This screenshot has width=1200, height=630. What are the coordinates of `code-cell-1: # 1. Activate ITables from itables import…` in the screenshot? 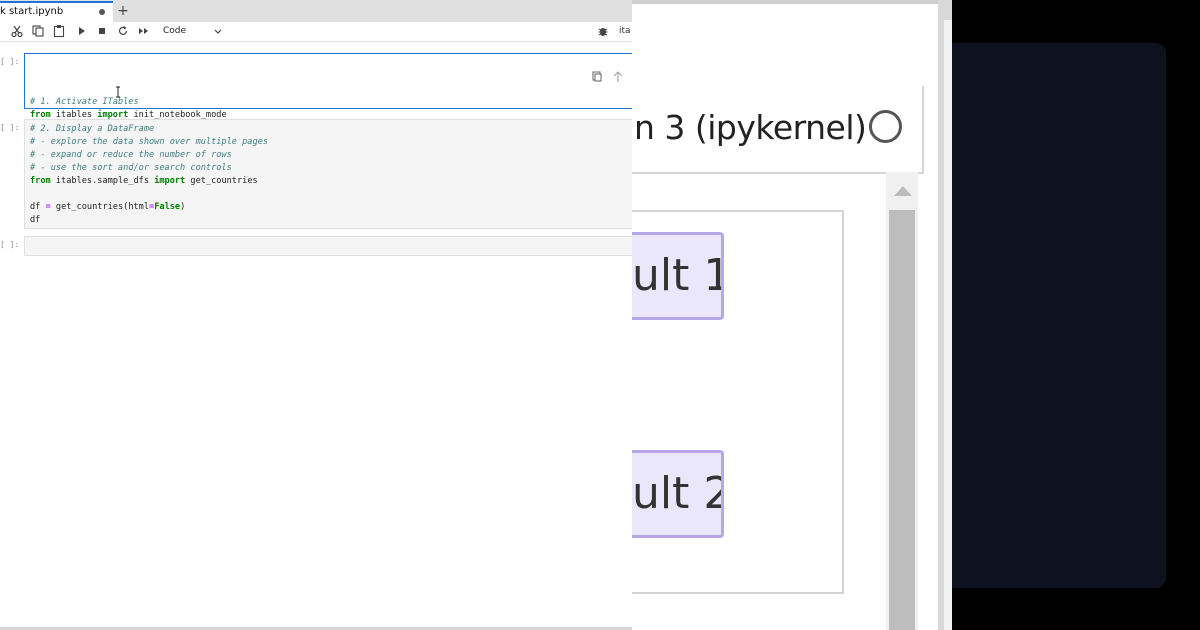 It's located at (328, 99).